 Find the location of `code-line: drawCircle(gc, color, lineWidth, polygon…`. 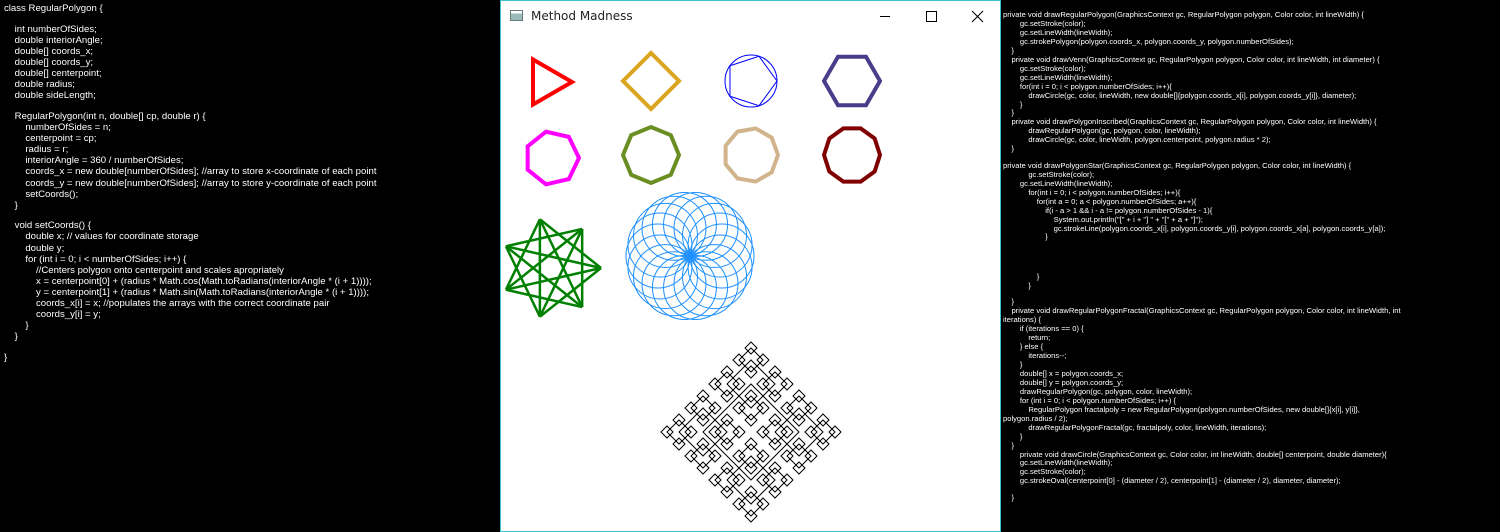

code-line: drawCircle(gc, color, lineWidth, polygon… is located at coordinates (1137, 140).